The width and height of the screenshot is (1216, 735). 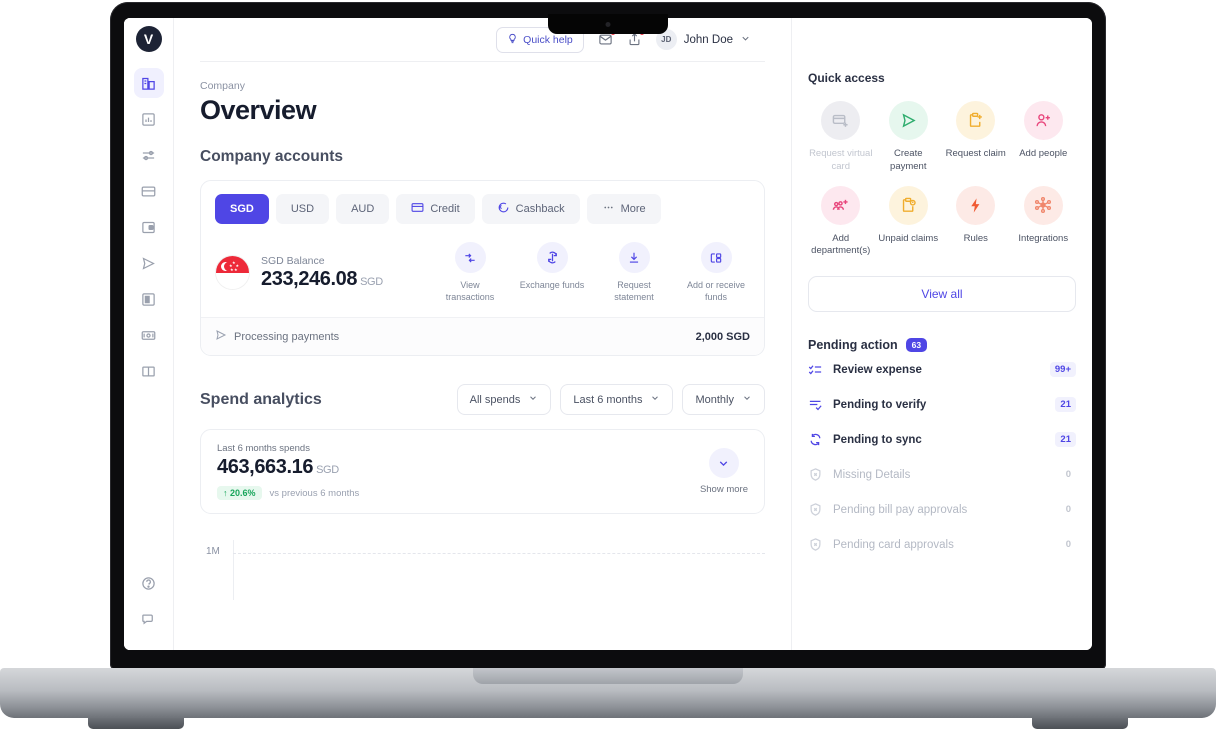 I want to click on tab-credit: Credit, so click(x=435, y=209).